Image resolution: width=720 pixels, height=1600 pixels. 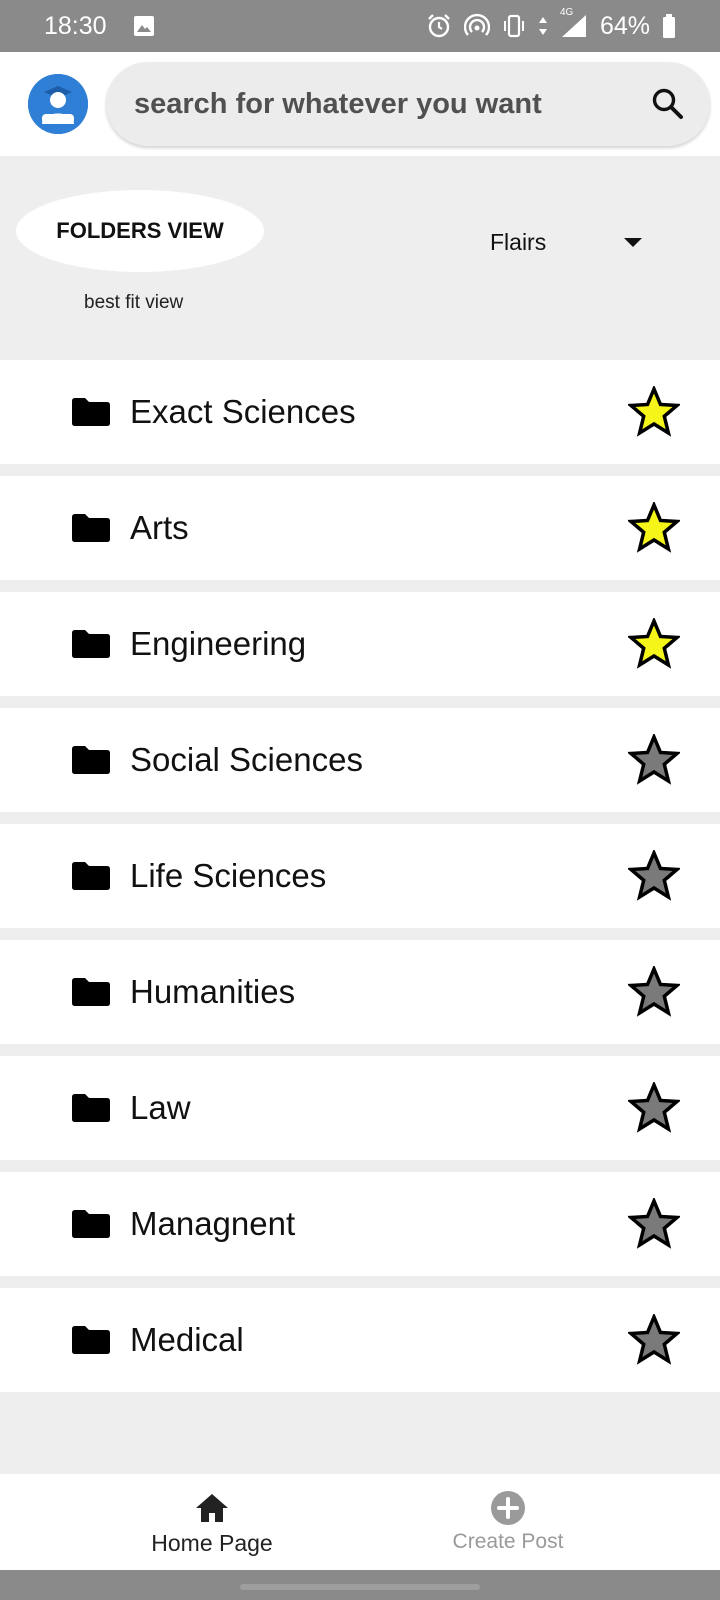 I want to click on user-avatar-icon, so click(x=58, y=104).